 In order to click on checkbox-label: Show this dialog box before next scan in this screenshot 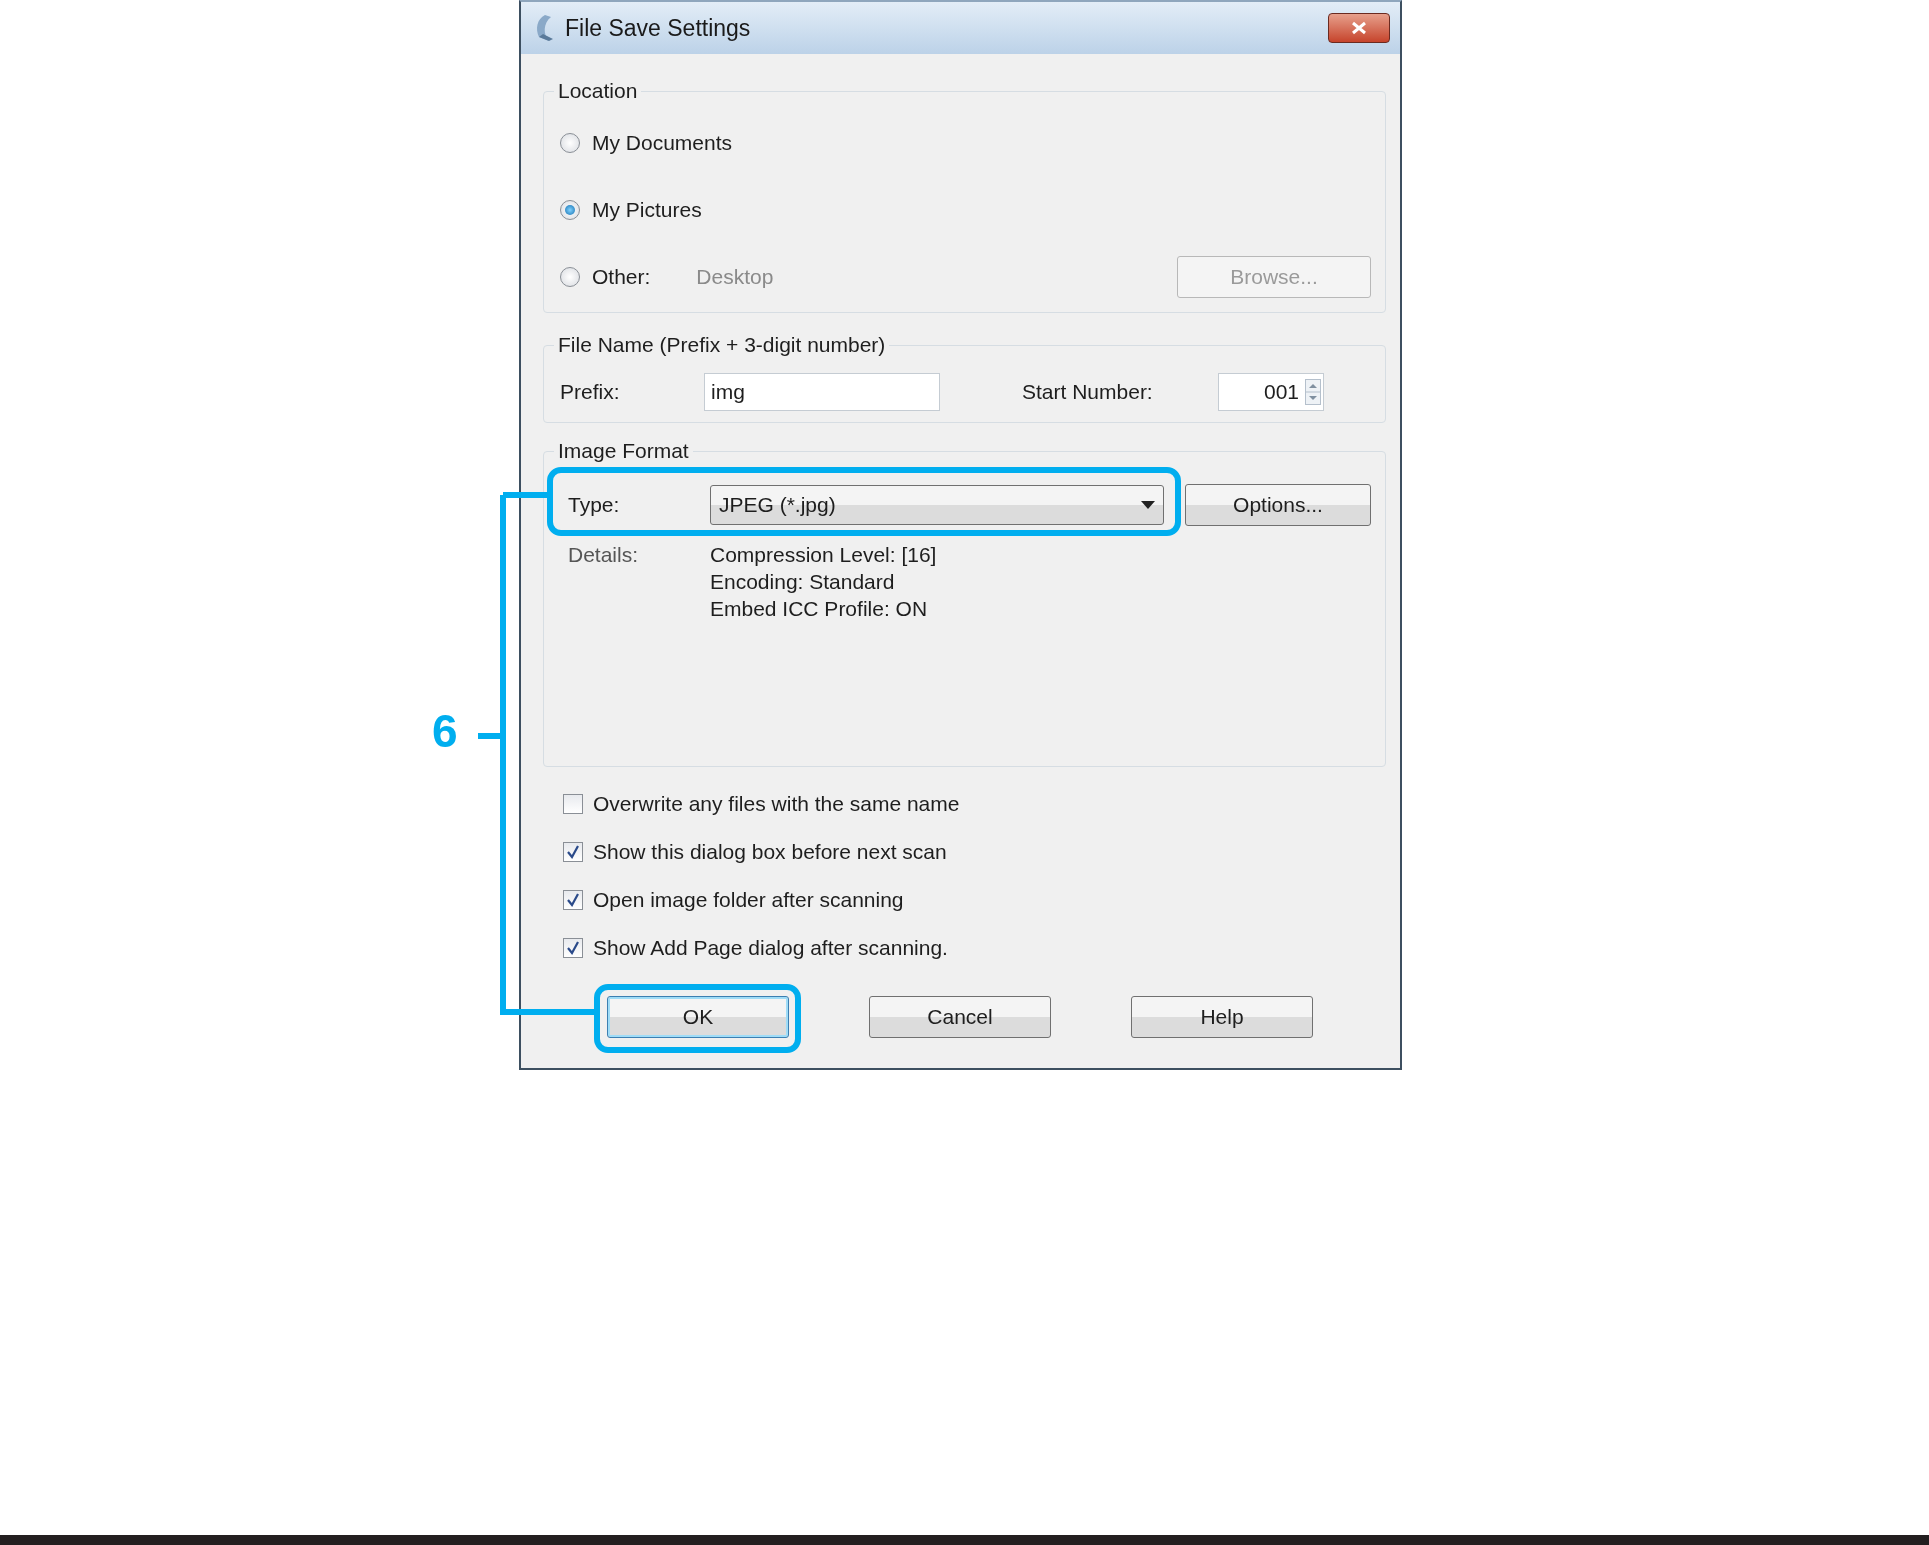, I will do `click(770, 851)`.